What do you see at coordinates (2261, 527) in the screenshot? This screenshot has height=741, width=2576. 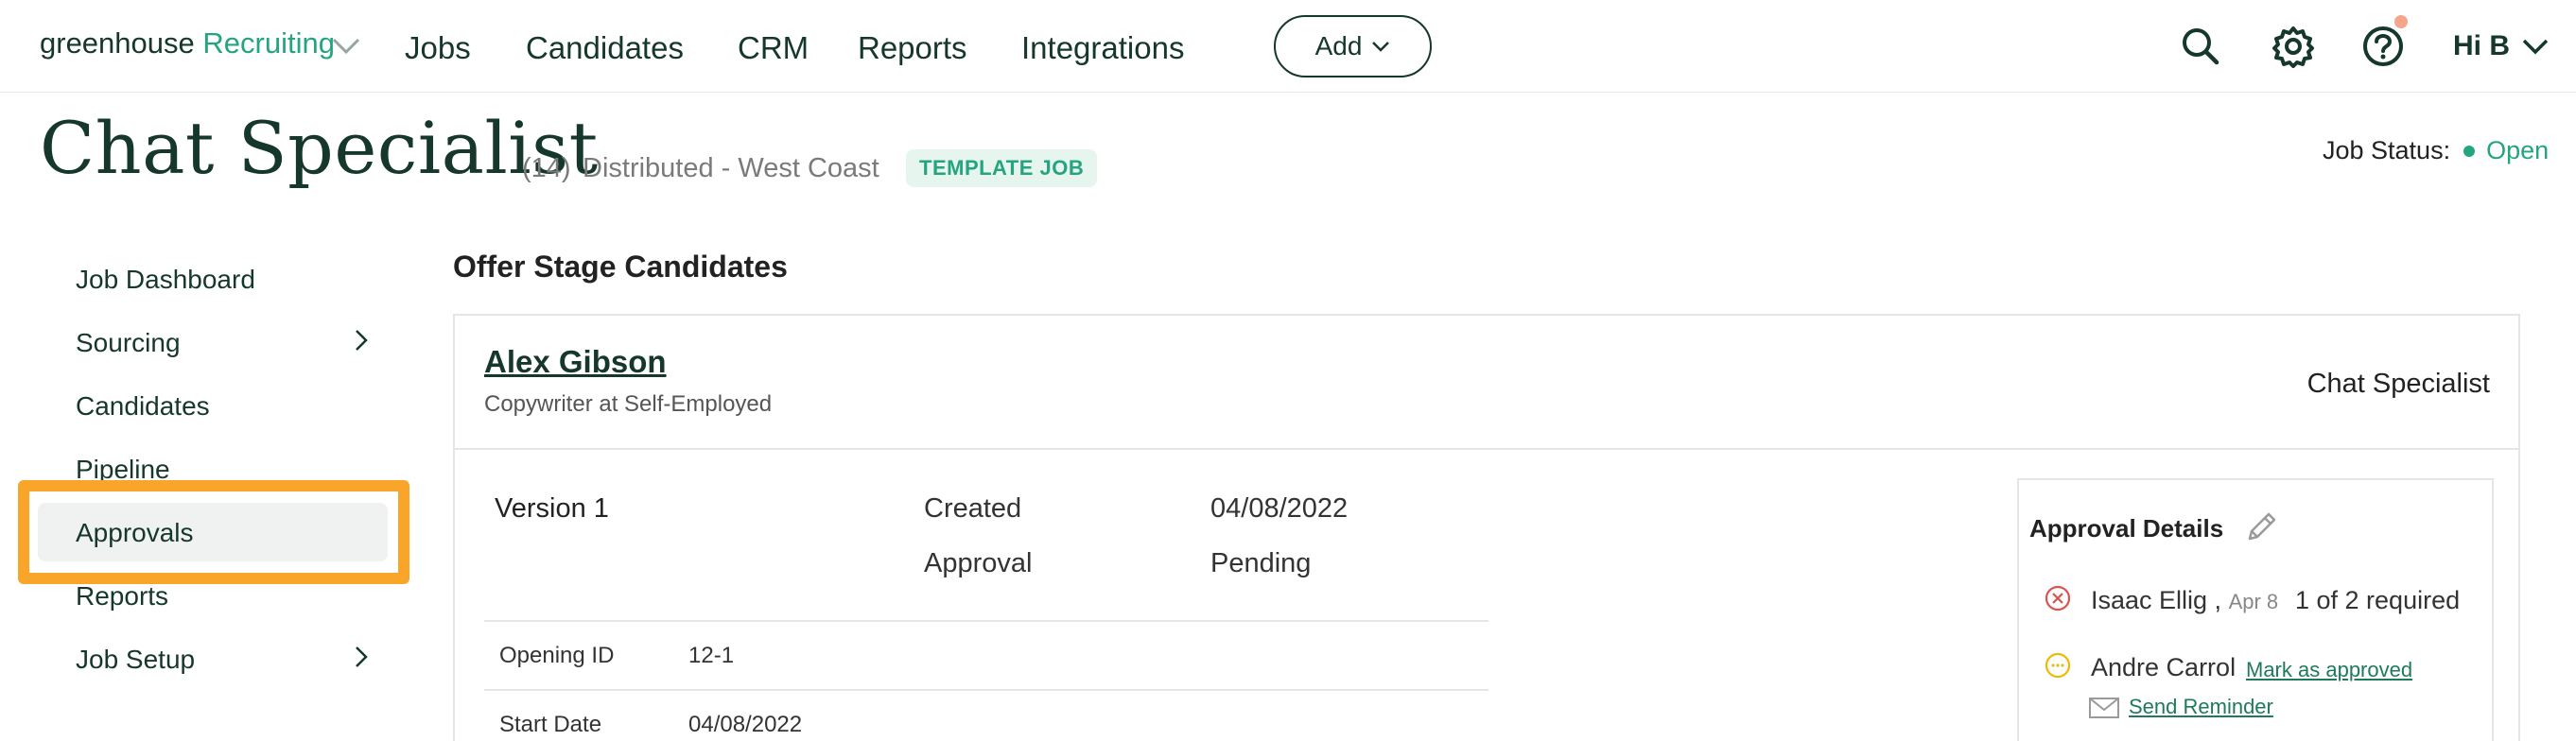 I see `pencil-icon` at bounding box center [2261, 527].